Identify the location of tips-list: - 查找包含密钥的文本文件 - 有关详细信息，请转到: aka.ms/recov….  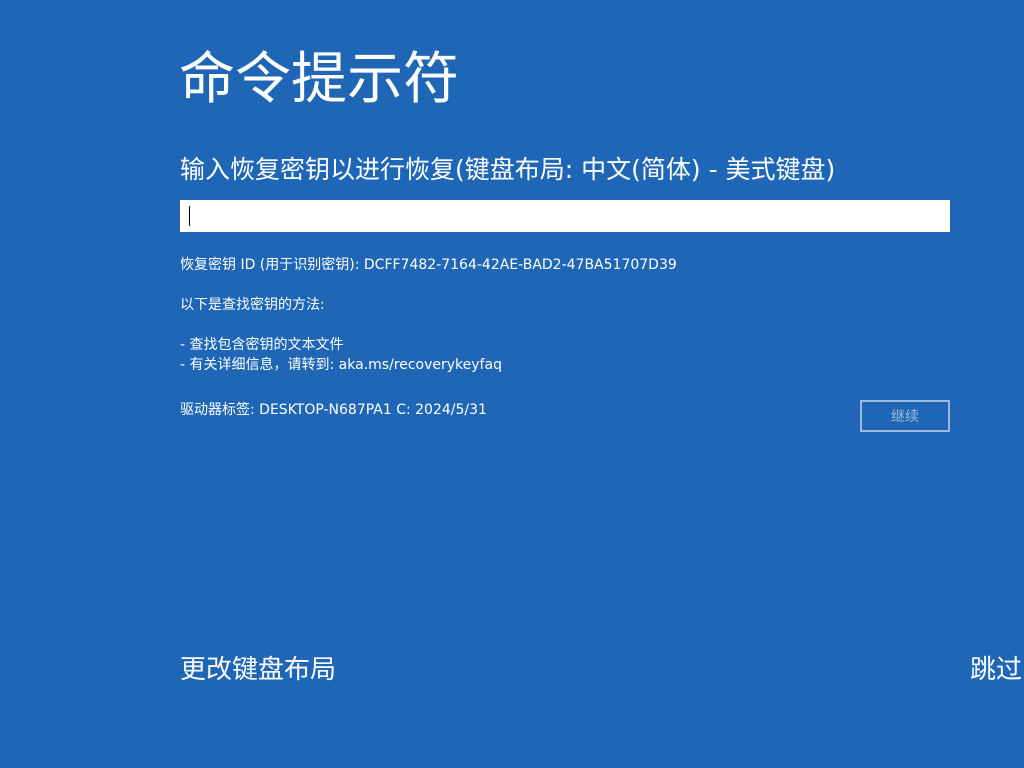
(341, 355).